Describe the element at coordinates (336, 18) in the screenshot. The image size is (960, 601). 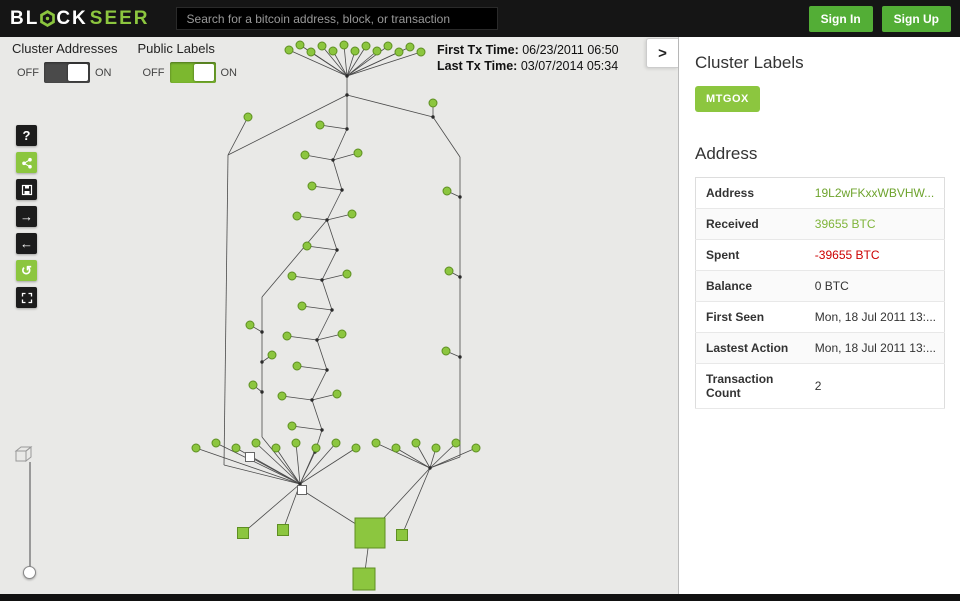
I see `search-input` at that location.